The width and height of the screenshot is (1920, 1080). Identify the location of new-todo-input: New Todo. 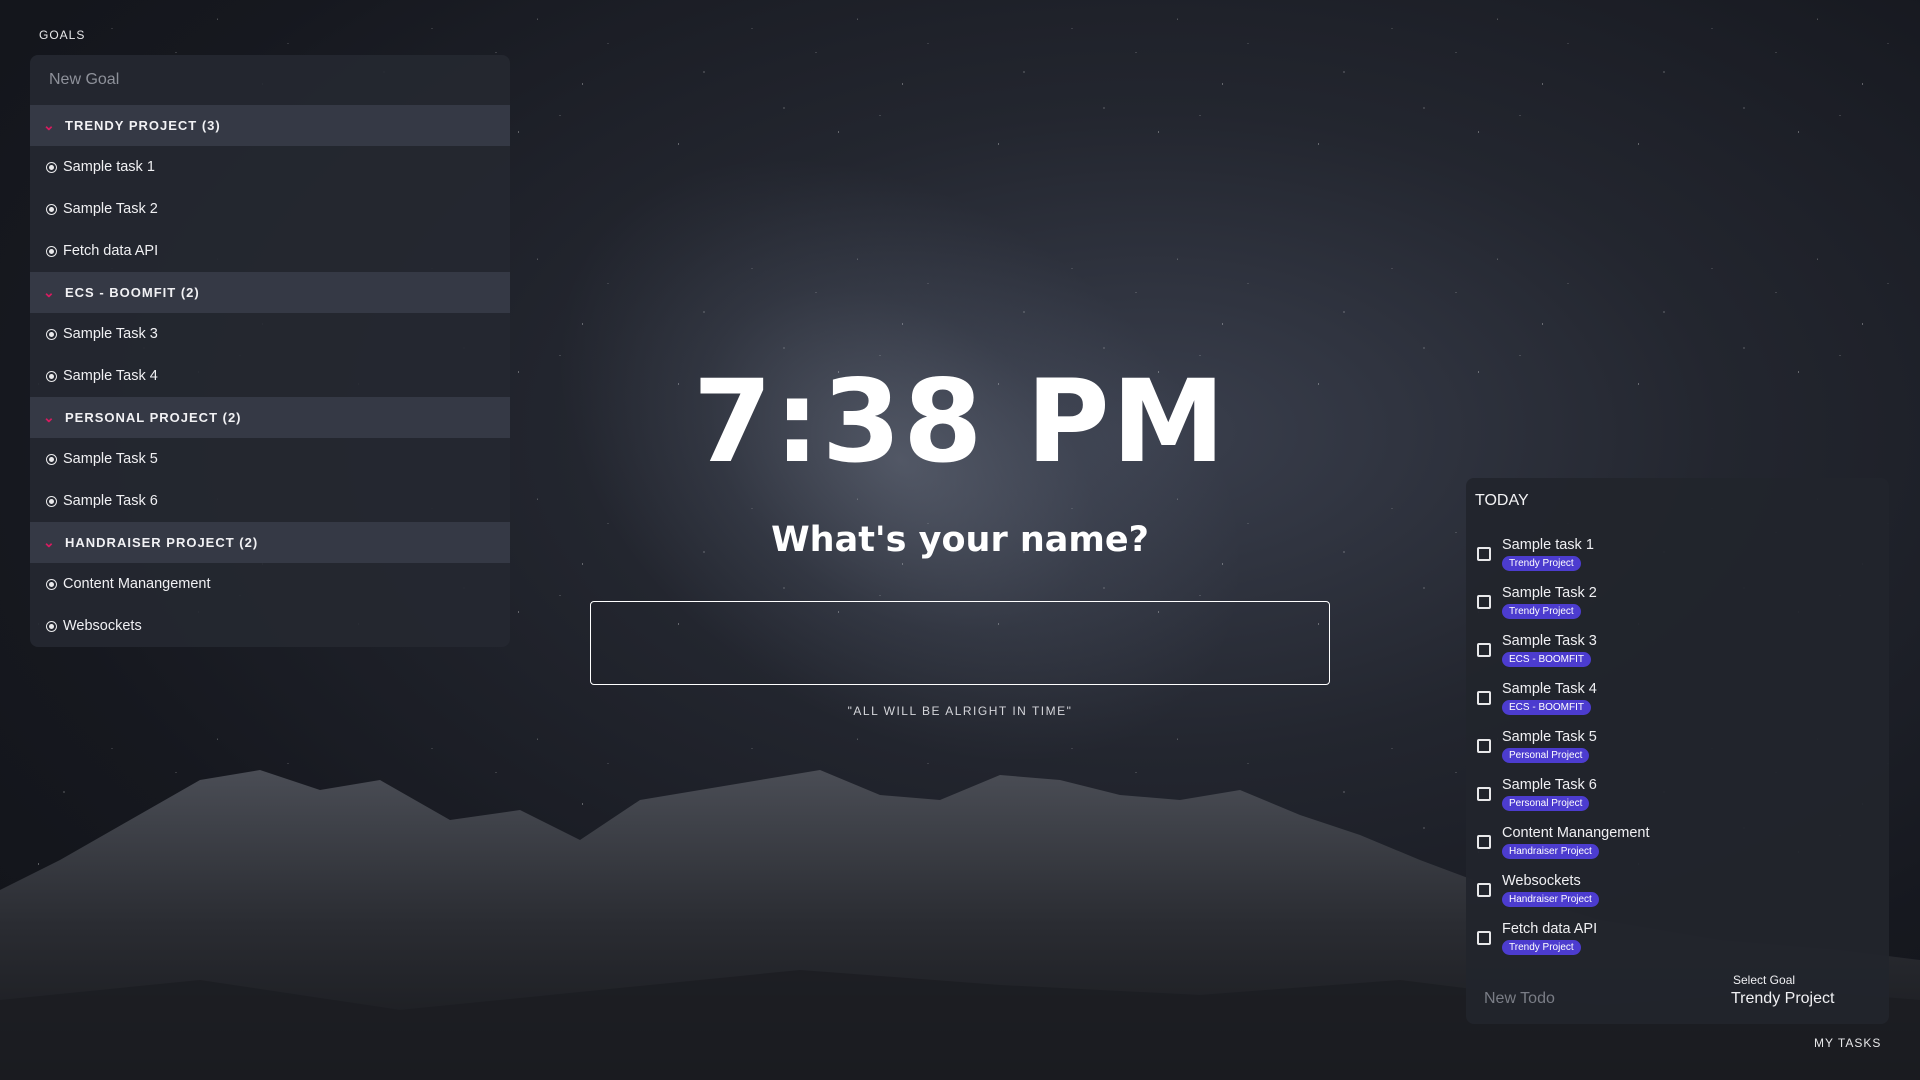
(1519, 999).